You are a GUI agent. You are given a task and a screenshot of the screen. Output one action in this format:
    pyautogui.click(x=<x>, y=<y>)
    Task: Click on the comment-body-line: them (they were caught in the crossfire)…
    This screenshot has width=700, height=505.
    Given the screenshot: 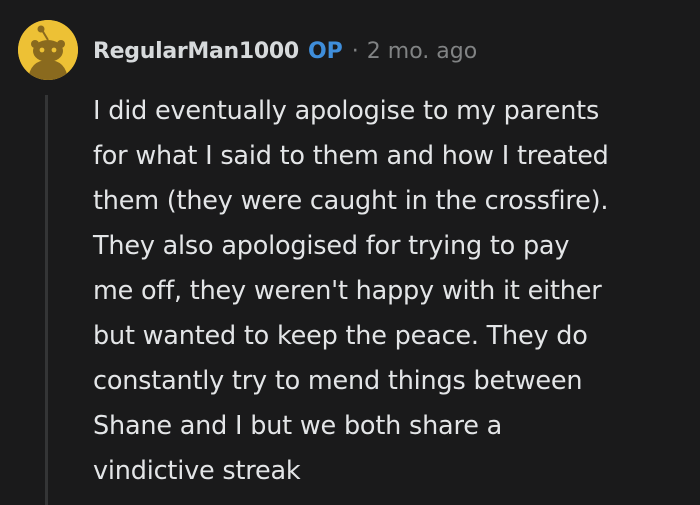 What is the action you would take?
    pyautogui.click(x=351, y=201)
    